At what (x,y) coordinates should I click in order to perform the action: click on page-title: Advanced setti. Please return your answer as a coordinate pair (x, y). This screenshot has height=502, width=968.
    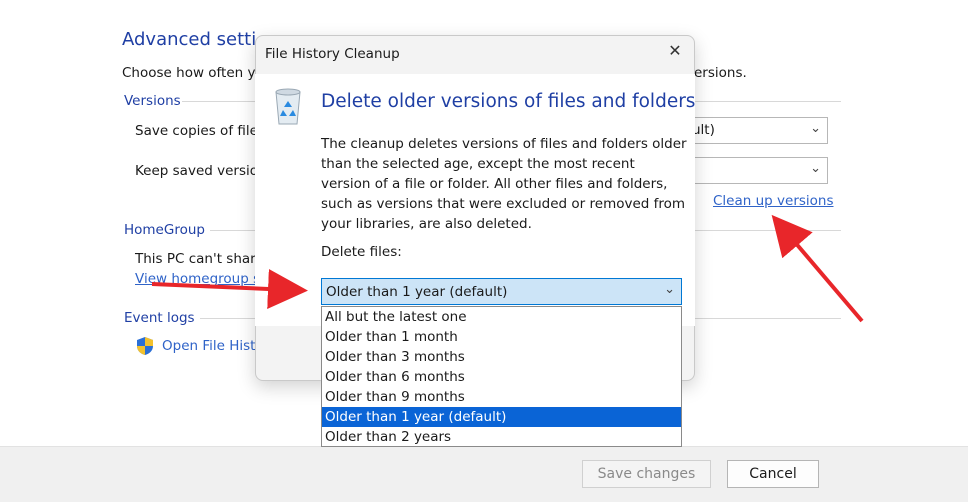
    Looking at the image, I should click on (189, 39).